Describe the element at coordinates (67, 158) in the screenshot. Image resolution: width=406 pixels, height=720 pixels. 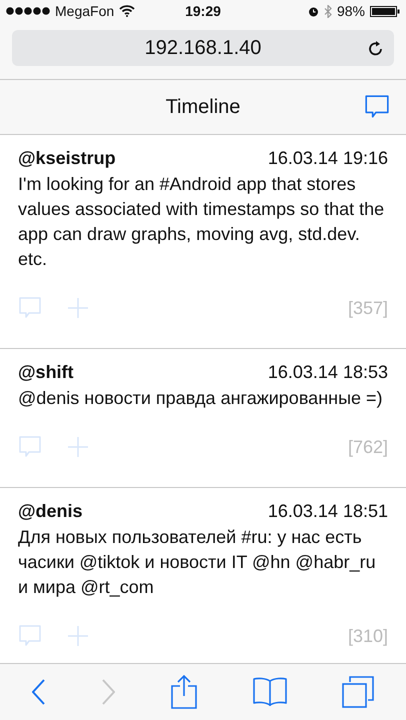
I see `post-author: @kseistrup` at that location.